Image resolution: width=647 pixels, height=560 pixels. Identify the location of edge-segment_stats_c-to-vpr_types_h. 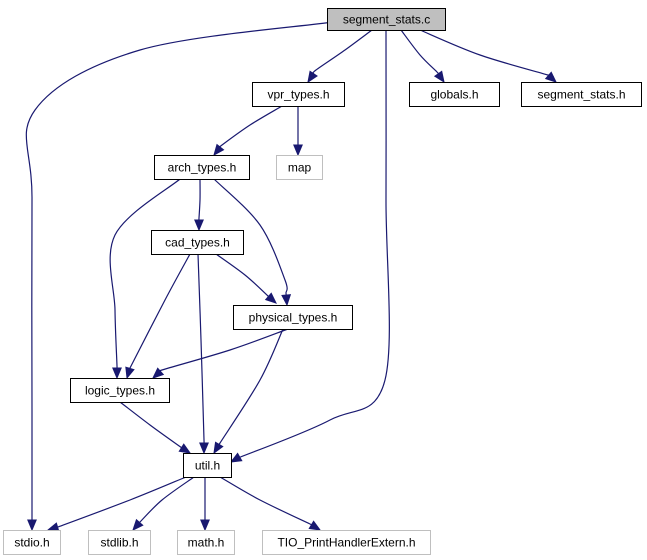
(340, 56).